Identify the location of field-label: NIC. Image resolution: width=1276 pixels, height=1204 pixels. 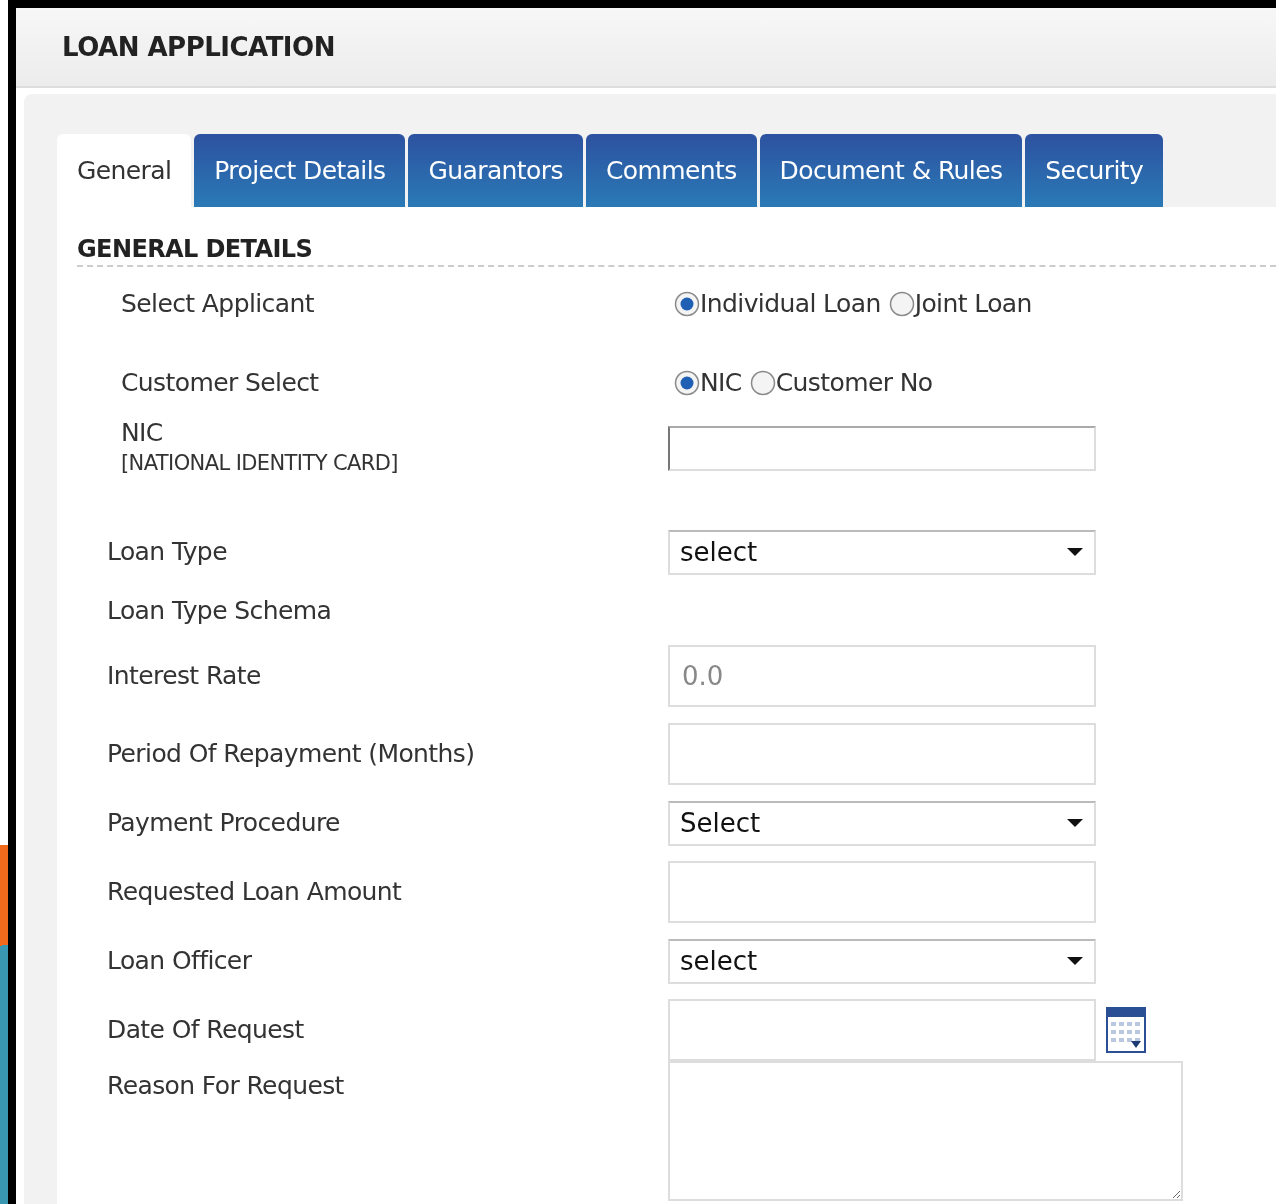
(142, 433).